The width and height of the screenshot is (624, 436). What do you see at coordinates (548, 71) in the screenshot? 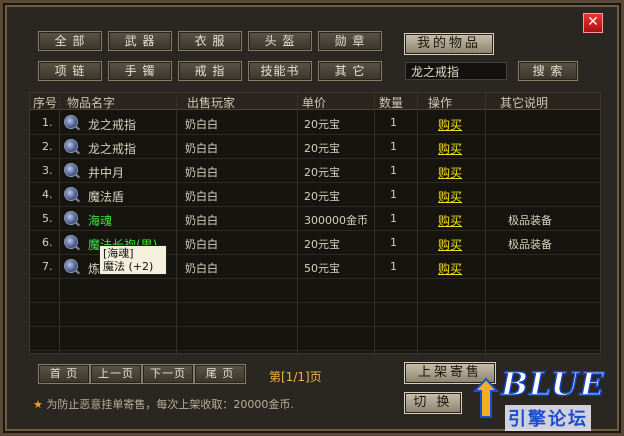
I see `search-button: 搜 索` at bounding box center [548, 71].